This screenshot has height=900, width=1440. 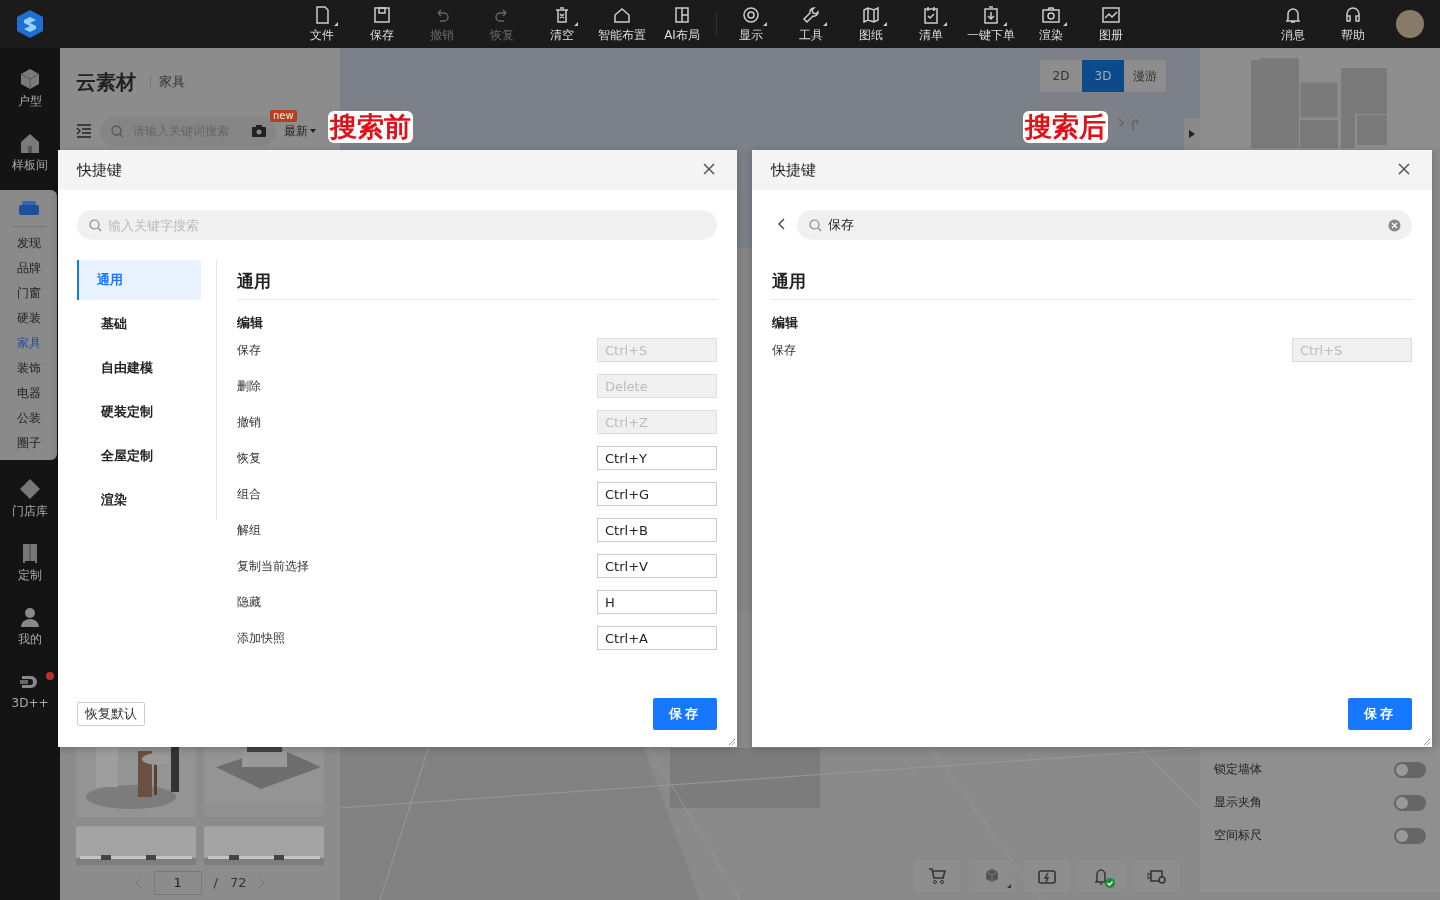 I want to click on category-tab: 渲染, so click(x=148, y=500).